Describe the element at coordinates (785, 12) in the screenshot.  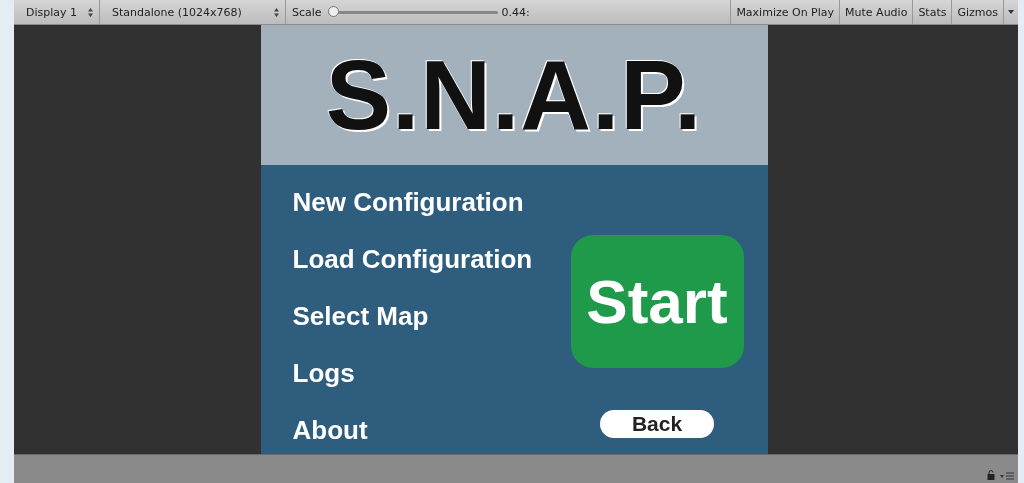
I see `toolbar-toggle: Maximize On Play` at that location.